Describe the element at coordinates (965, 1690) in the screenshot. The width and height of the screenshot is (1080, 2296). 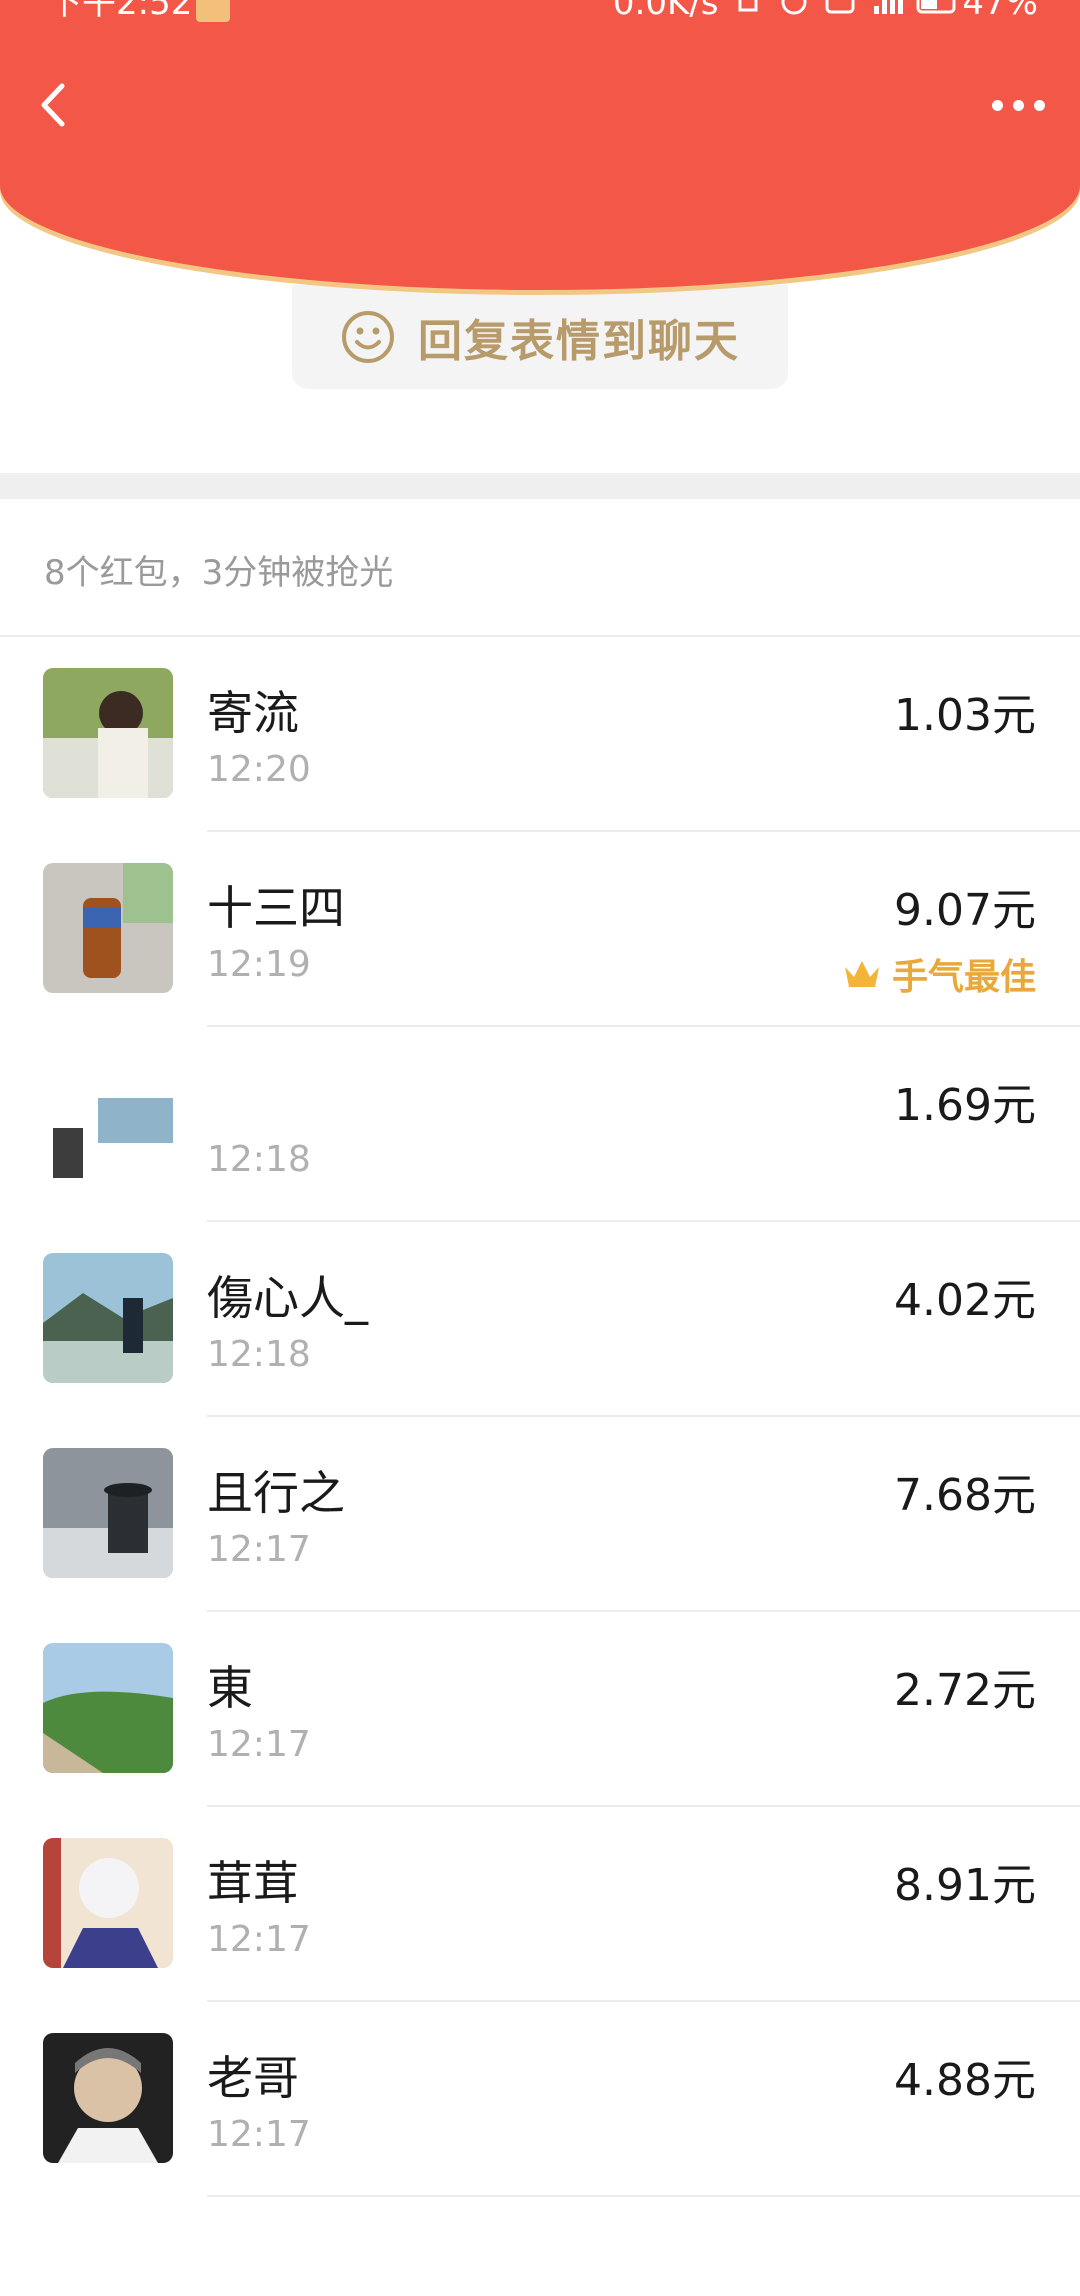
I see `claim-amount: 2.72元` at that location.